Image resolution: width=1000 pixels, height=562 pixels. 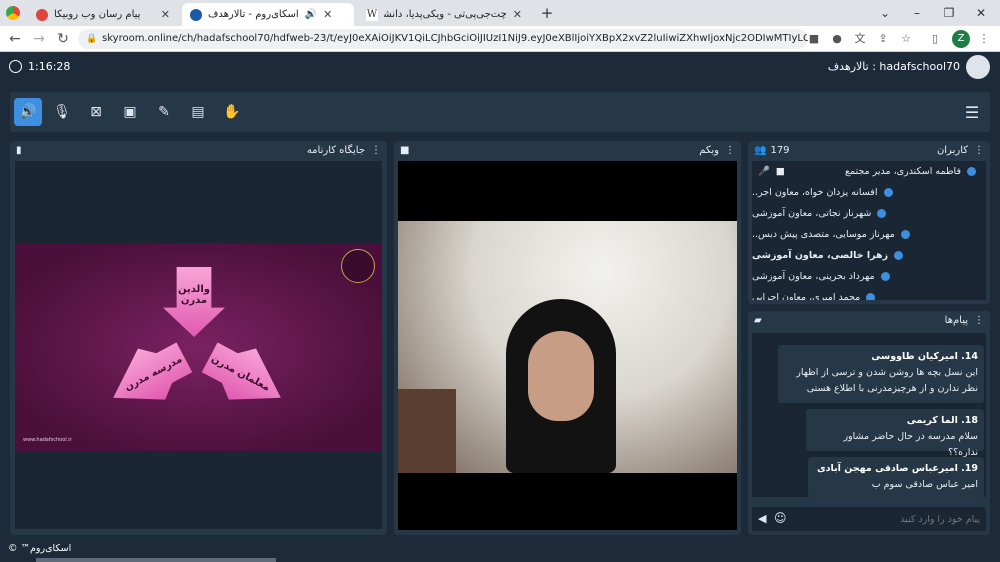 What do you see at coordinates (194, 302) in the screenshot?
I see `arrow-parents: والدین مدرن` at bounding box center [194, 302].